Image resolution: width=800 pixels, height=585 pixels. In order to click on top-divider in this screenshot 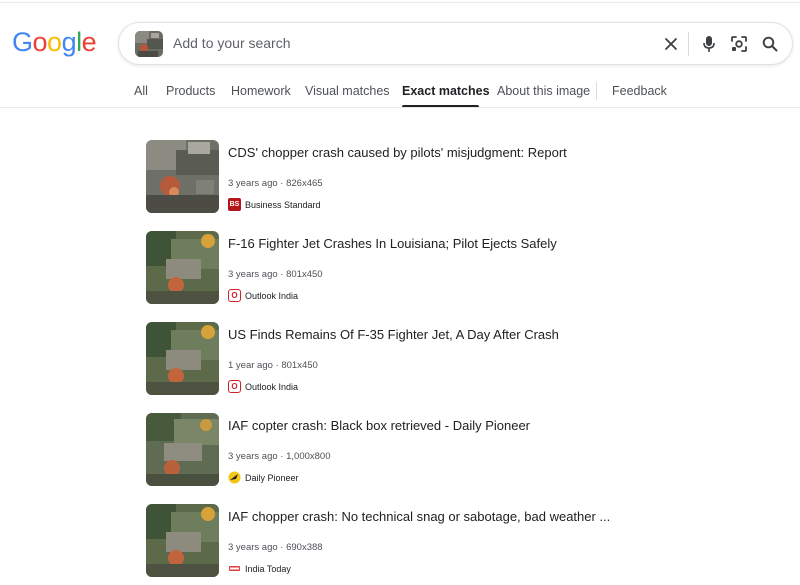, I will do `click(400, 2)`.